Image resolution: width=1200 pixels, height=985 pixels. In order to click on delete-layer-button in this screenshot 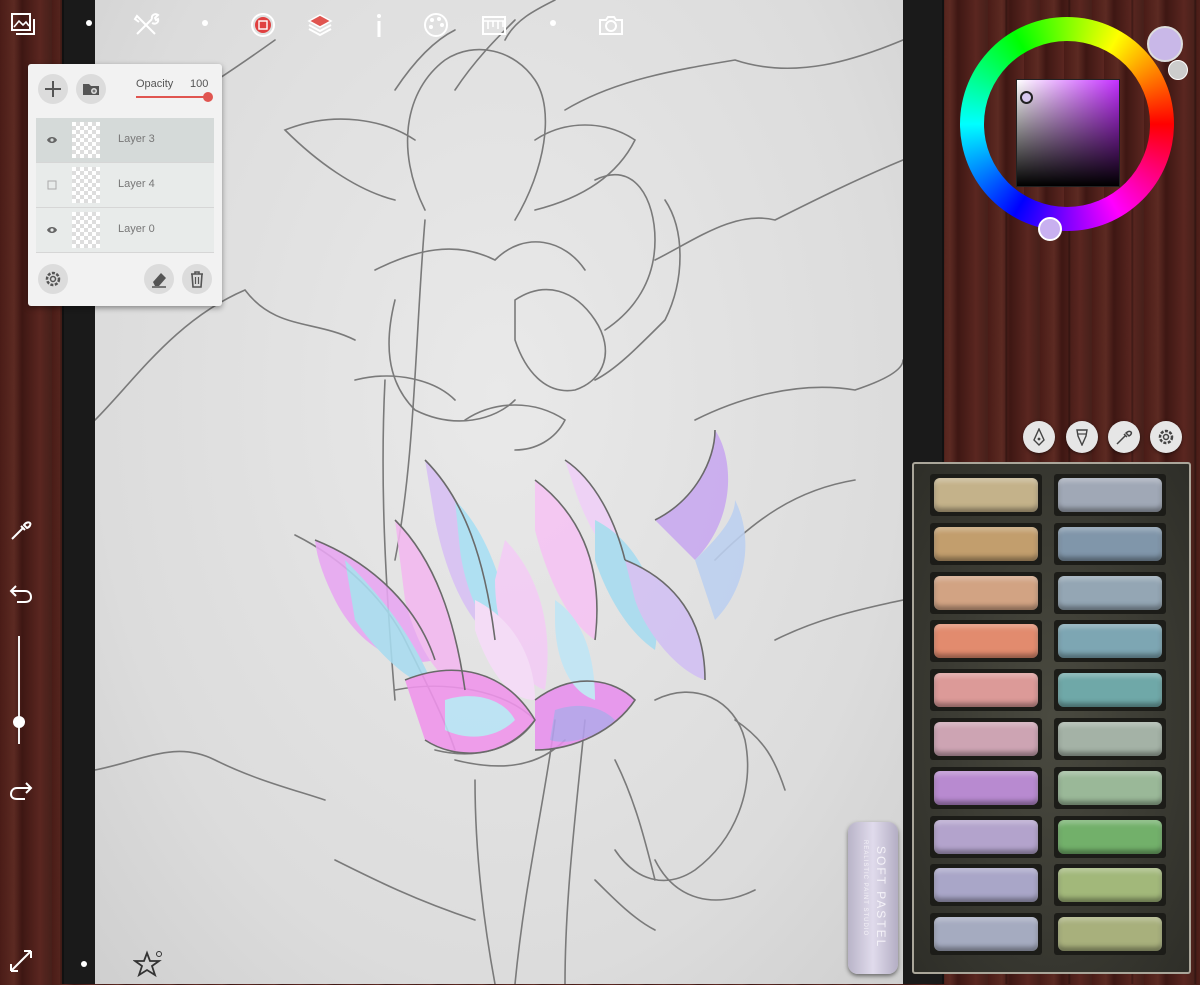, I will do `click(197, 279)`.